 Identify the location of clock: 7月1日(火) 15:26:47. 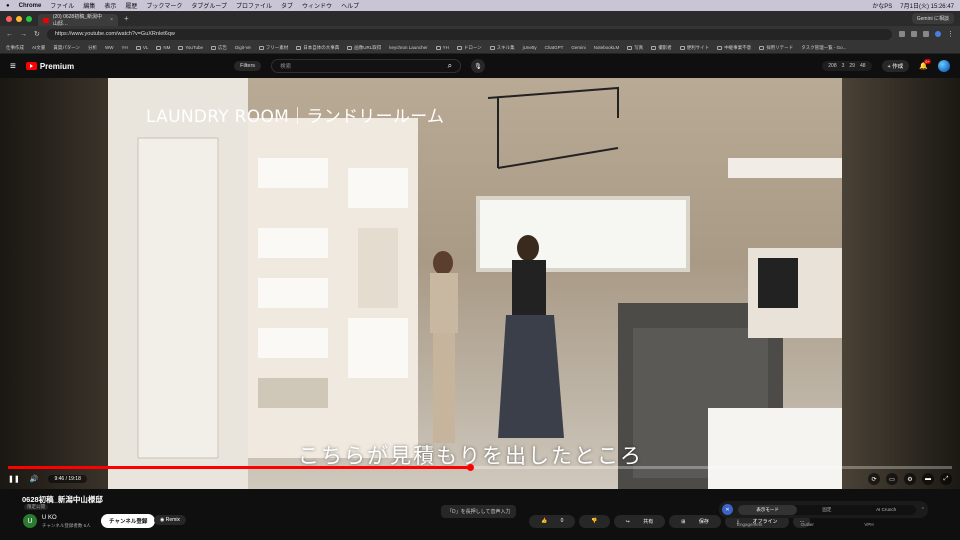
(927, 5).